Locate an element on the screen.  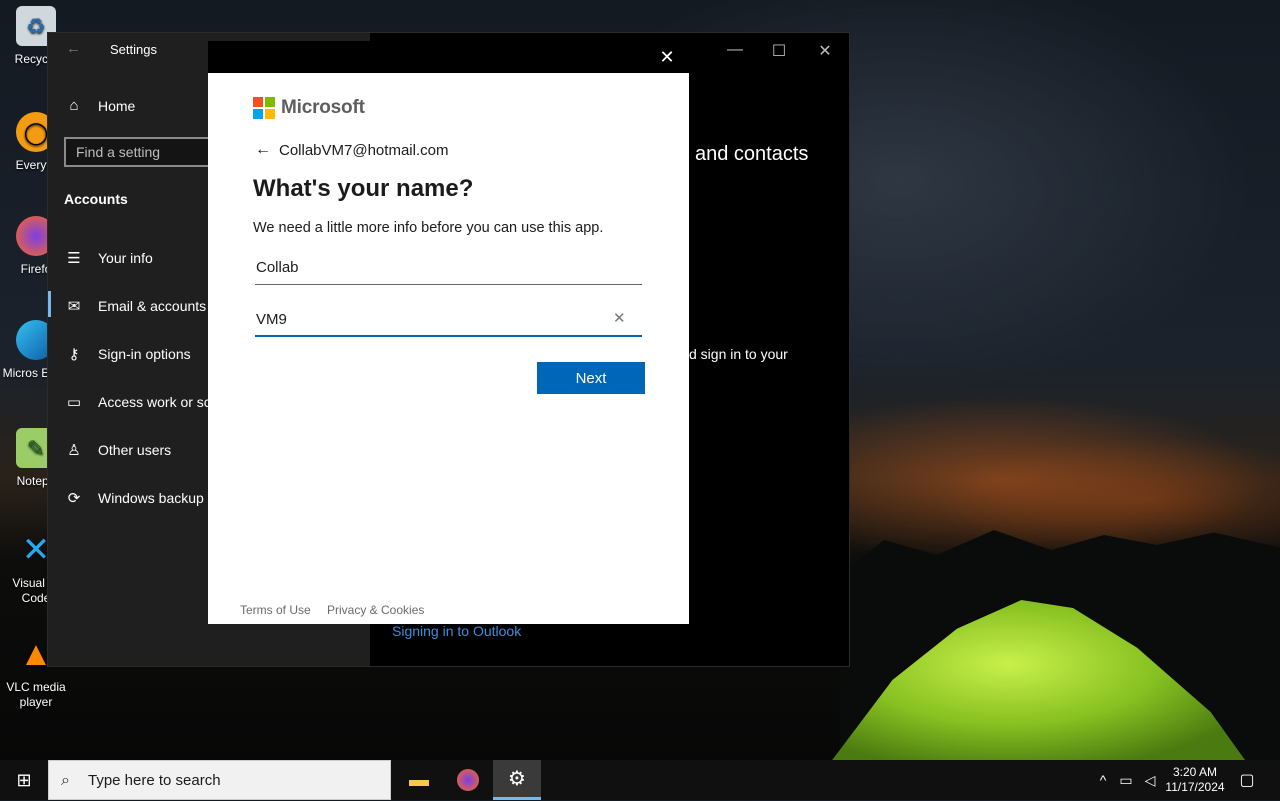
sidebar-item-label: Email & accounts is located at coordinates (152, 306).